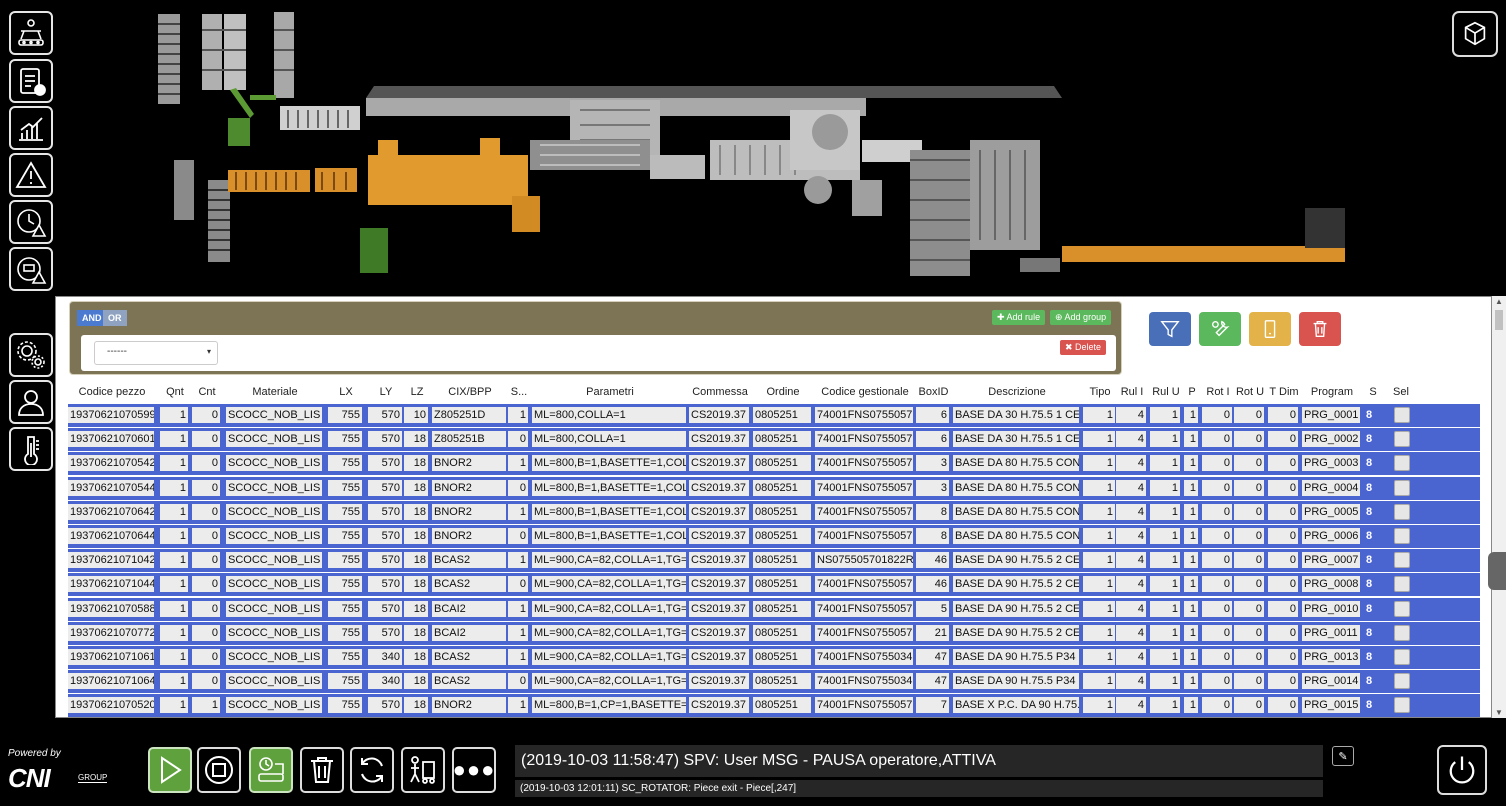 The height and width of the screenshot is (806, 1506). What do you see at coordinates (1083, 347) in the screenshot?
I see `delete-rule-button: ✖ Delete` at bounding box center [1083, 347].